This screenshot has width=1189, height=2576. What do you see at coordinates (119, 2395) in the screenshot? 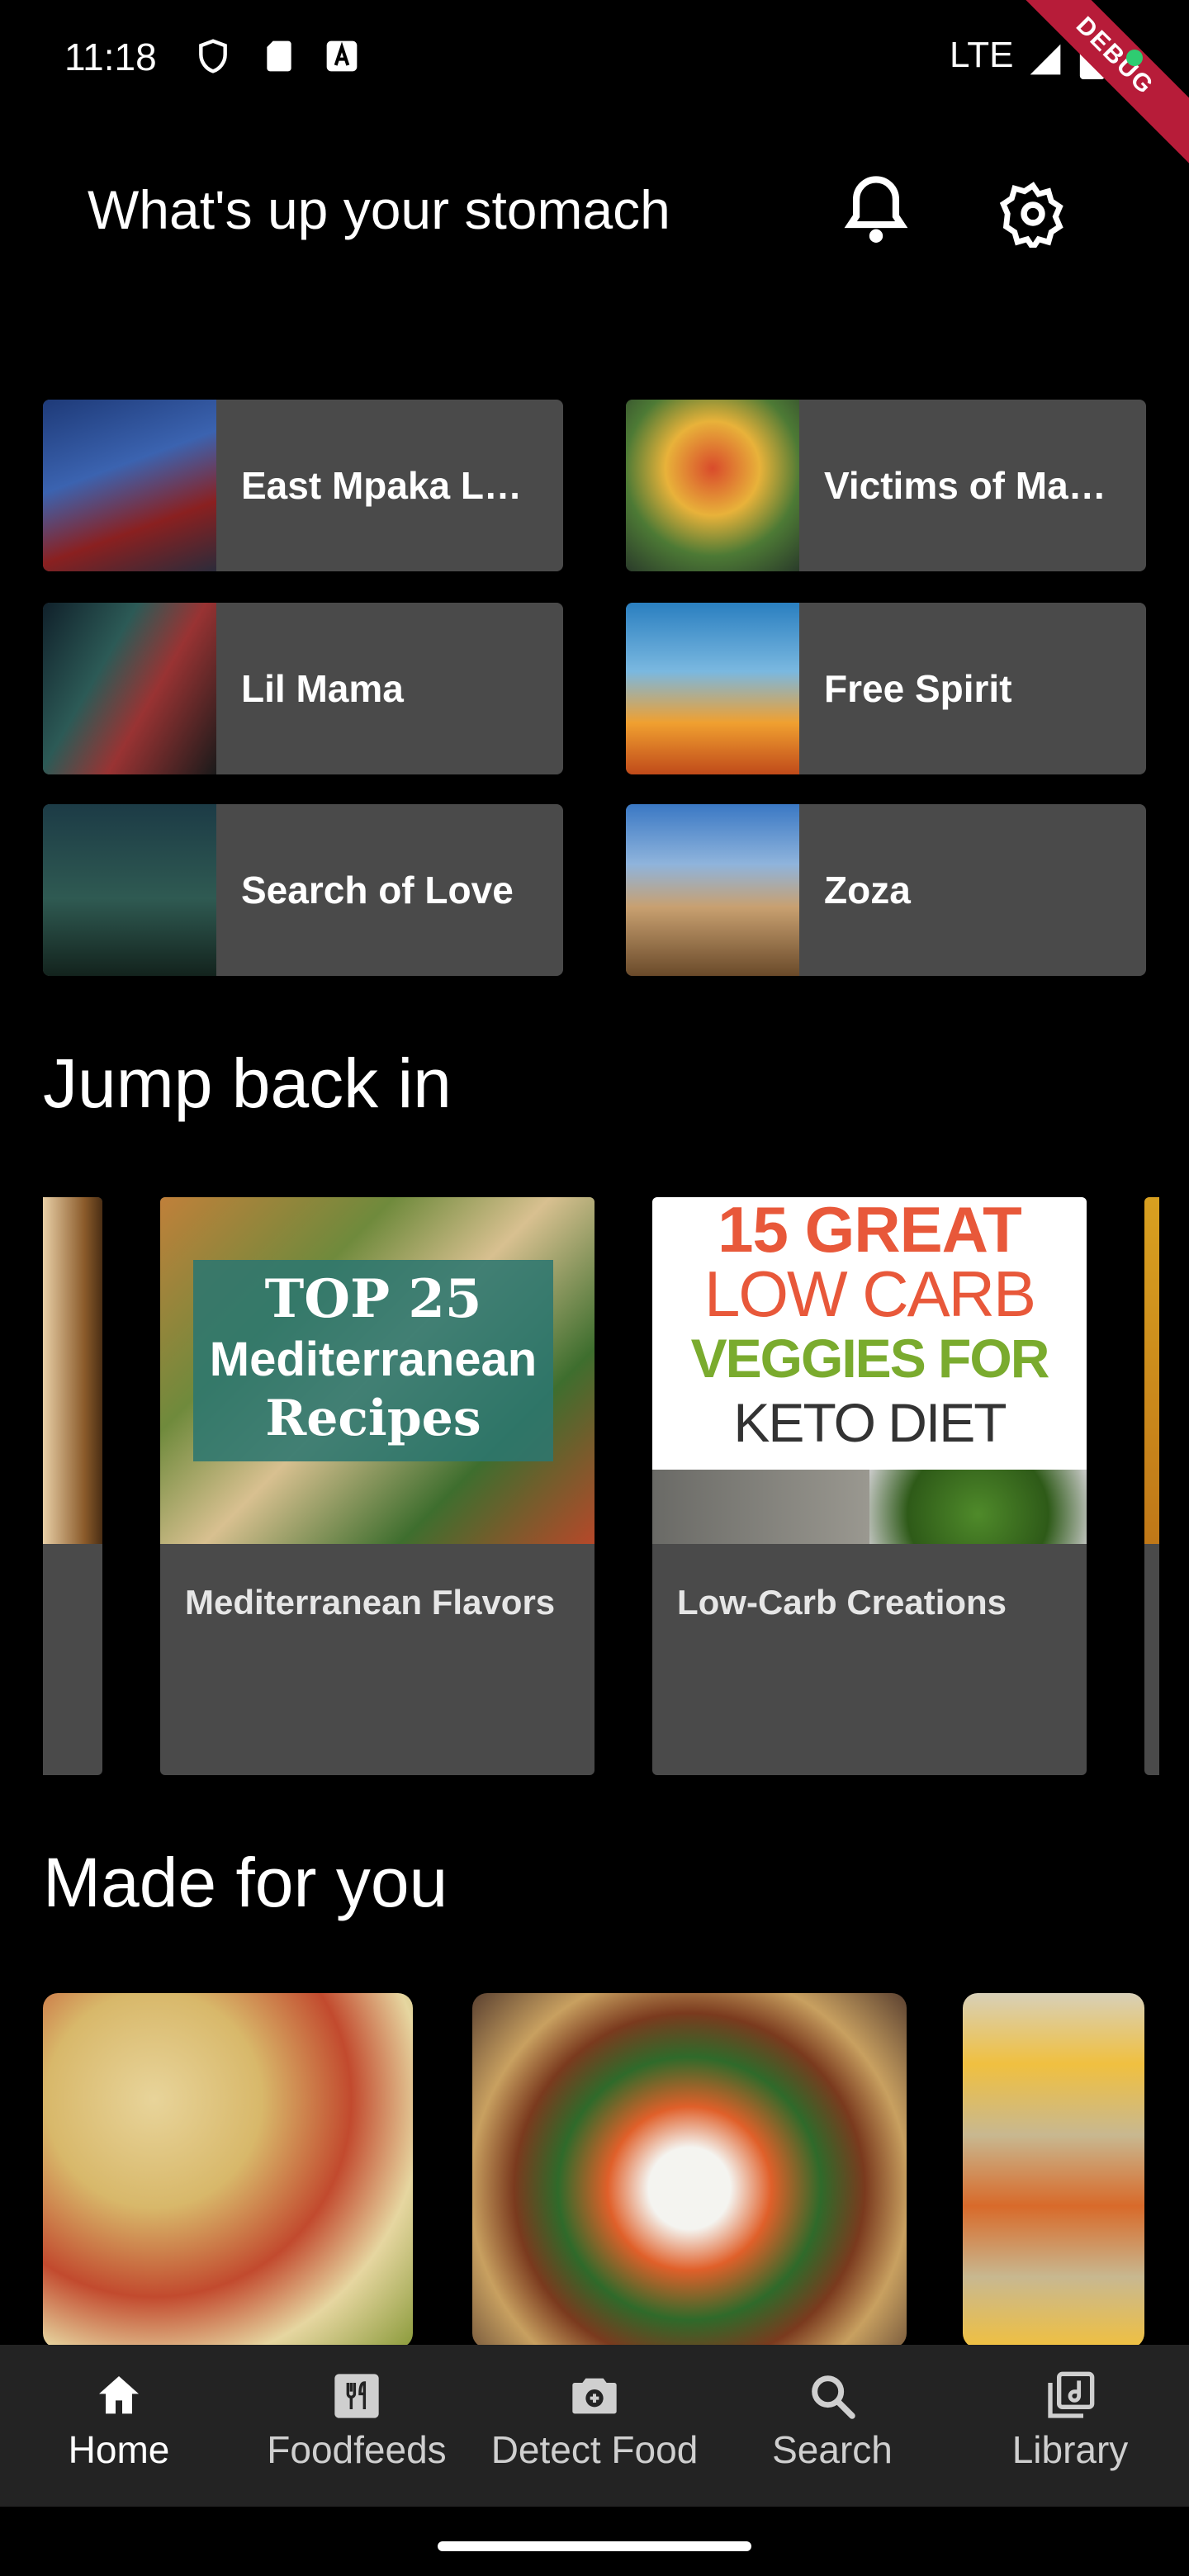
I see `home-icon` at bounding box center [119, 2395].